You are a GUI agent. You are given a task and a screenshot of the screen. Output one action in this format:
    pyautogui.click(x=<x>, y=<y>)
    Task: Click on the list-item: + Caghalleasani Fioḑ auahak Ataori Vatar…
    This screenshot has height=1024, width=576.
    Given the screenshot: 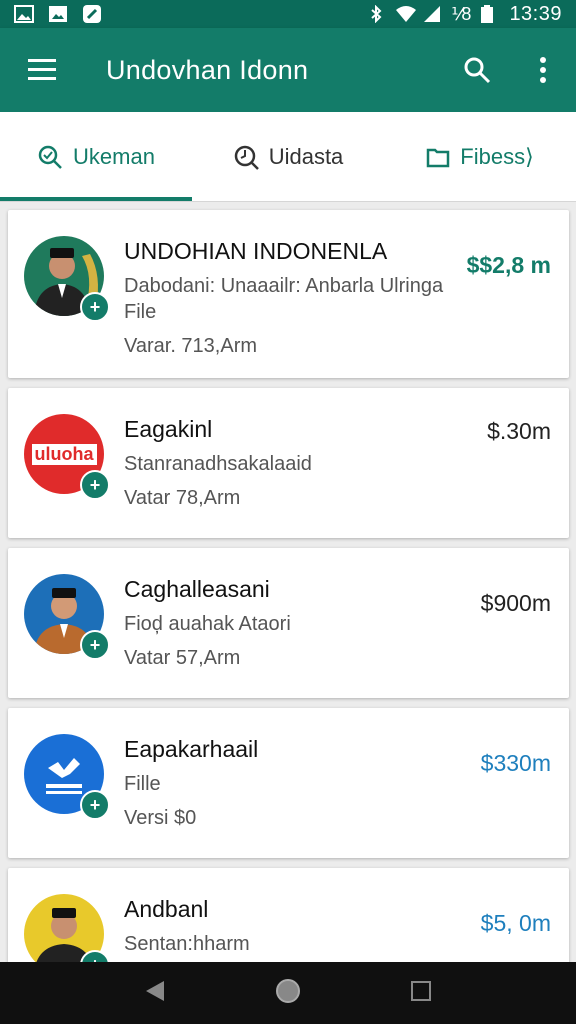 What is the action you would take?
    pyautogui.click(x=288, y=623)
    